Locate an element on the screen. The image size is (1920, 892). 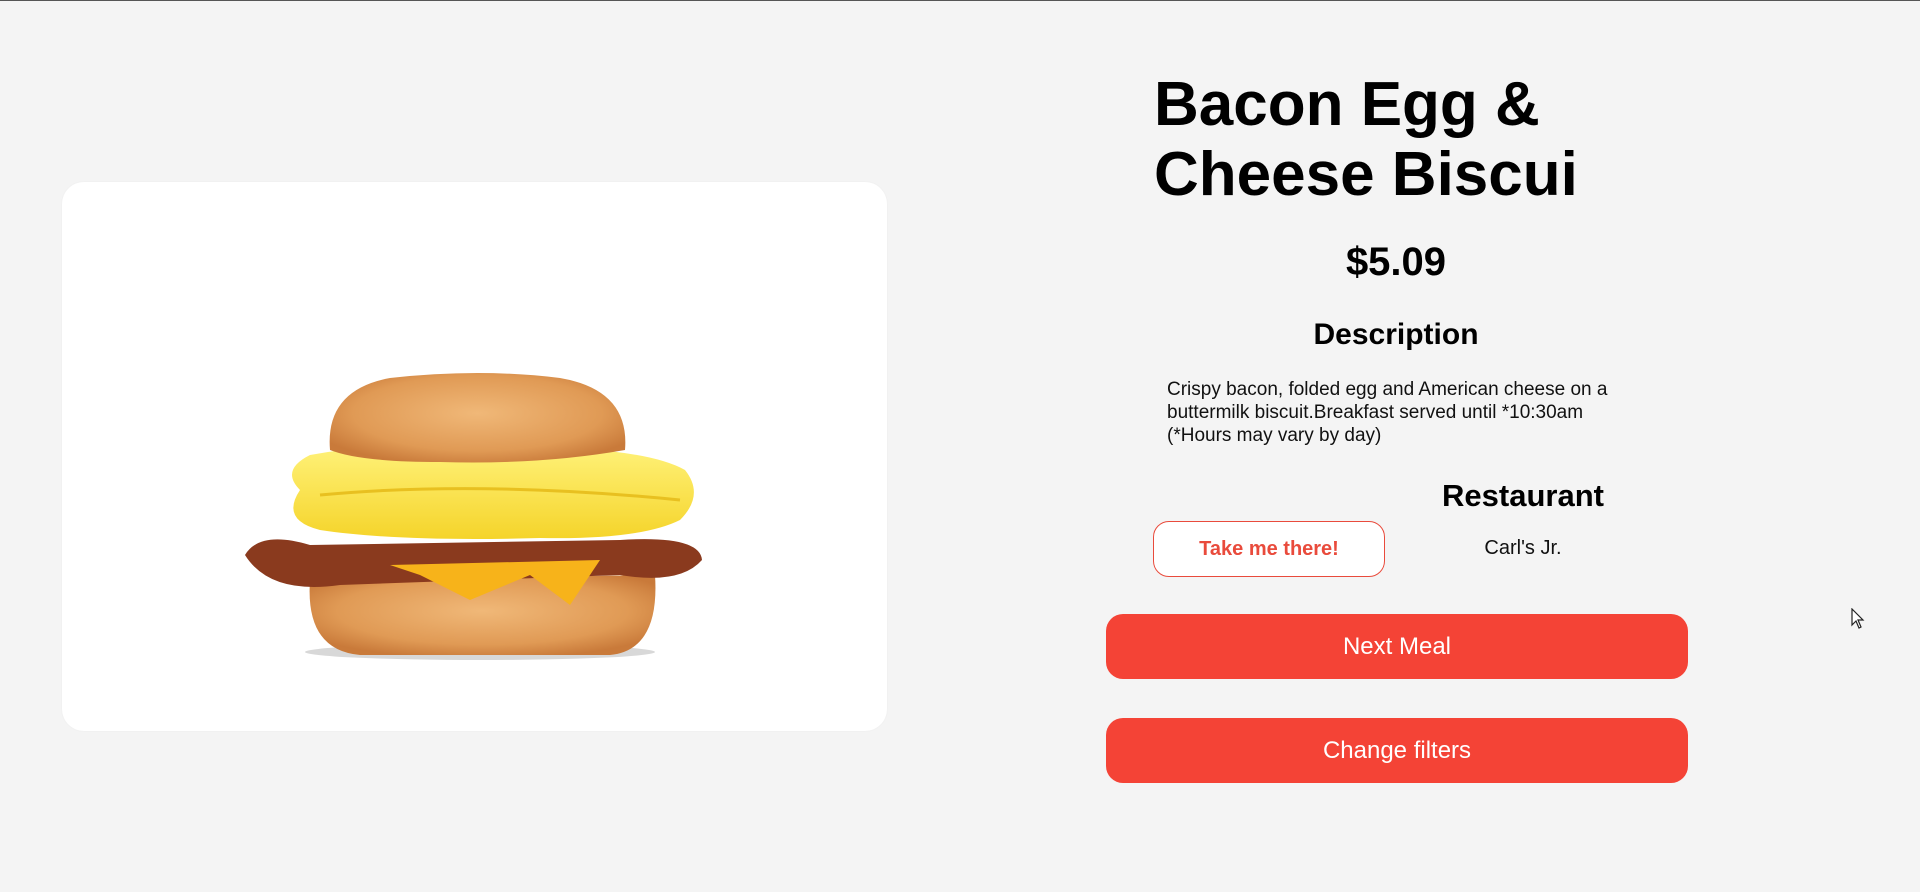
next-meal-button: Next Meal is located at coordinates (1397, 646).